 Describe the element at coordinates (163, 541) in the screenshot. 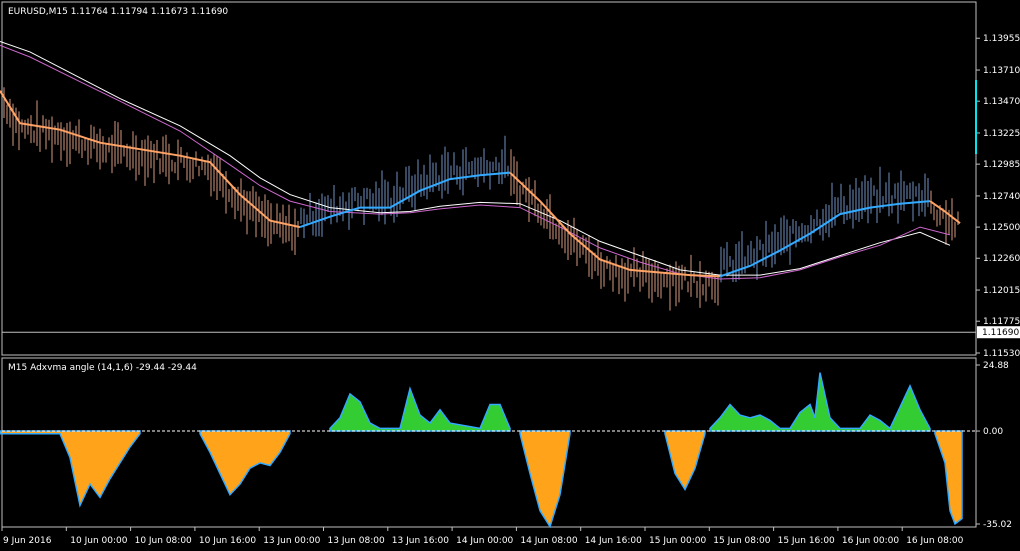

I see `time-tick-label: 10 Jun 08:00` at that location.